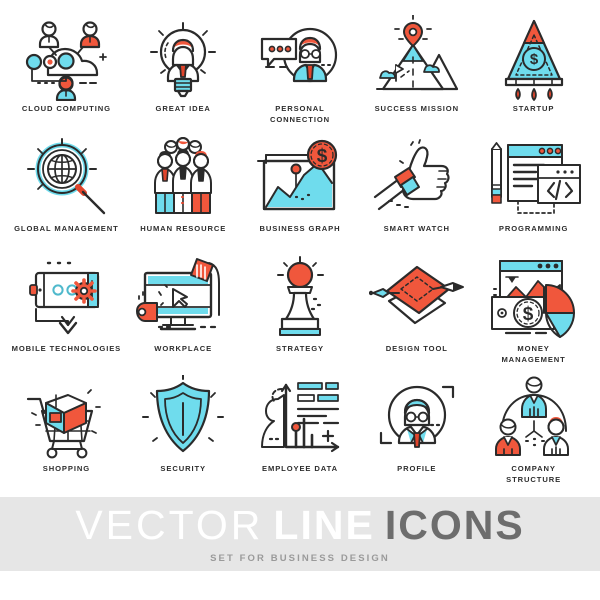  Describe the element at coordinates (300, 114) in the screenshot. I see `icon-label: PERSONAL CONNECTION` at that location.